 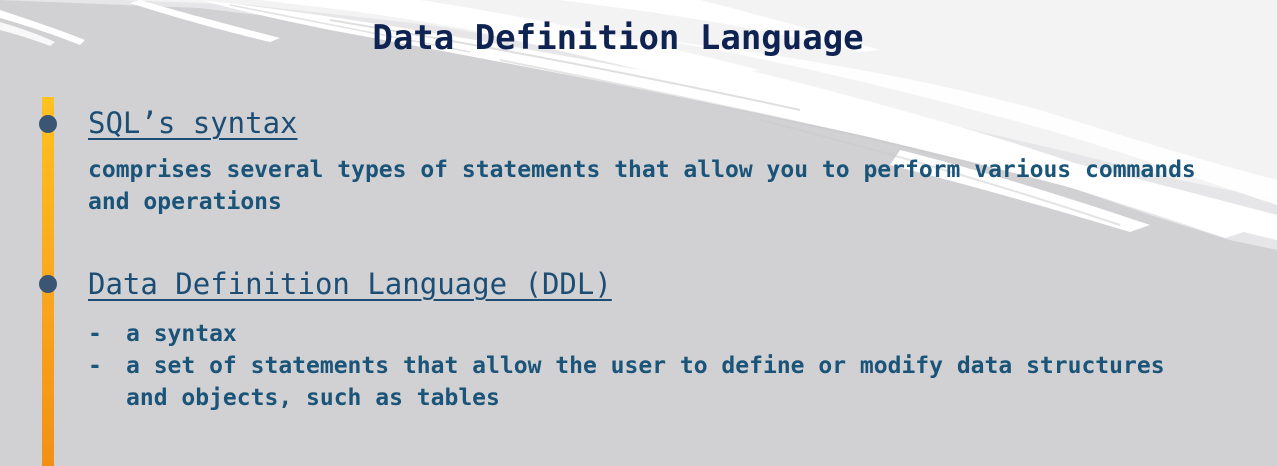 What do you see at coordinates (181, 334) in the screenshot?
I see `list-item-text: a syntax` at bounding box center [181, 334].